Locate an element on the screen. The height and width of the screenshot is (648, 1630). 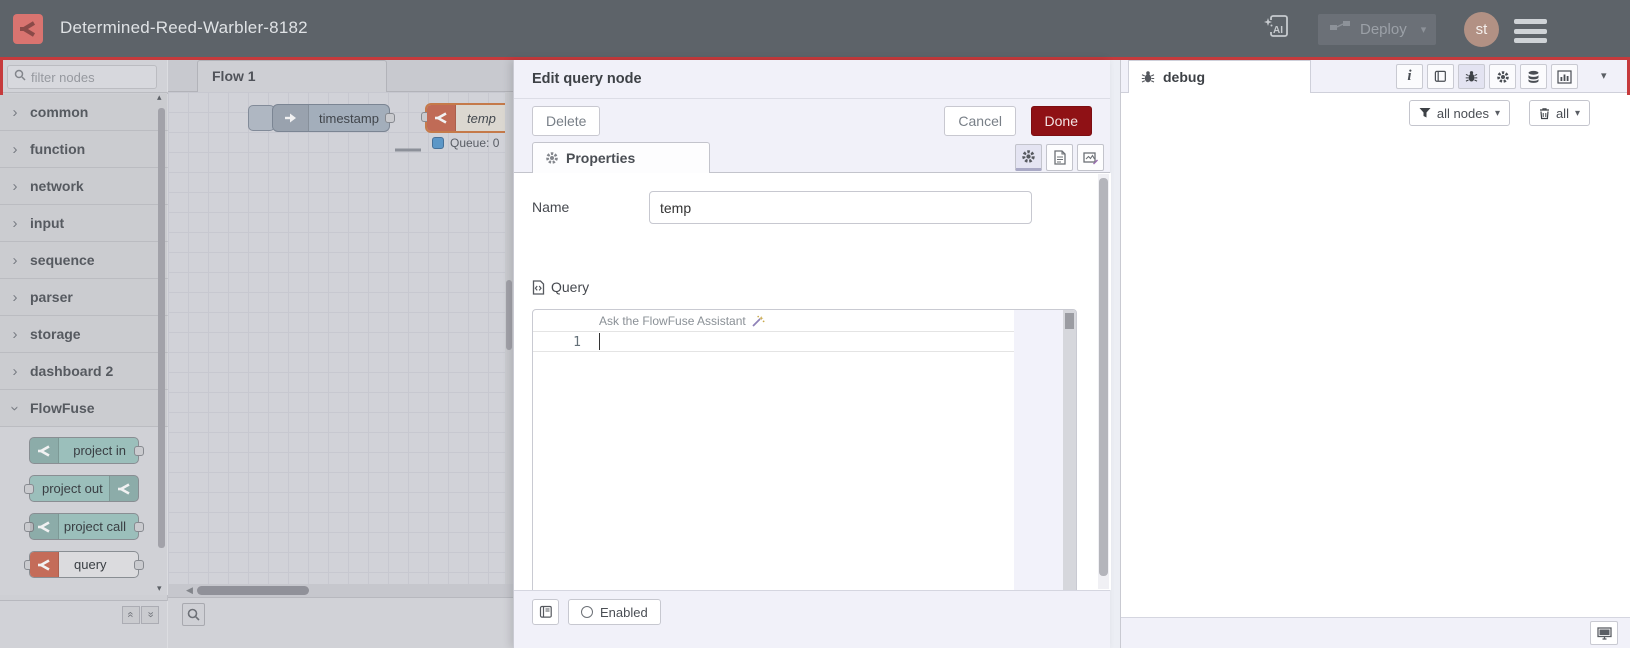
sidebar-context-button is located at coordinates (1533, 76).